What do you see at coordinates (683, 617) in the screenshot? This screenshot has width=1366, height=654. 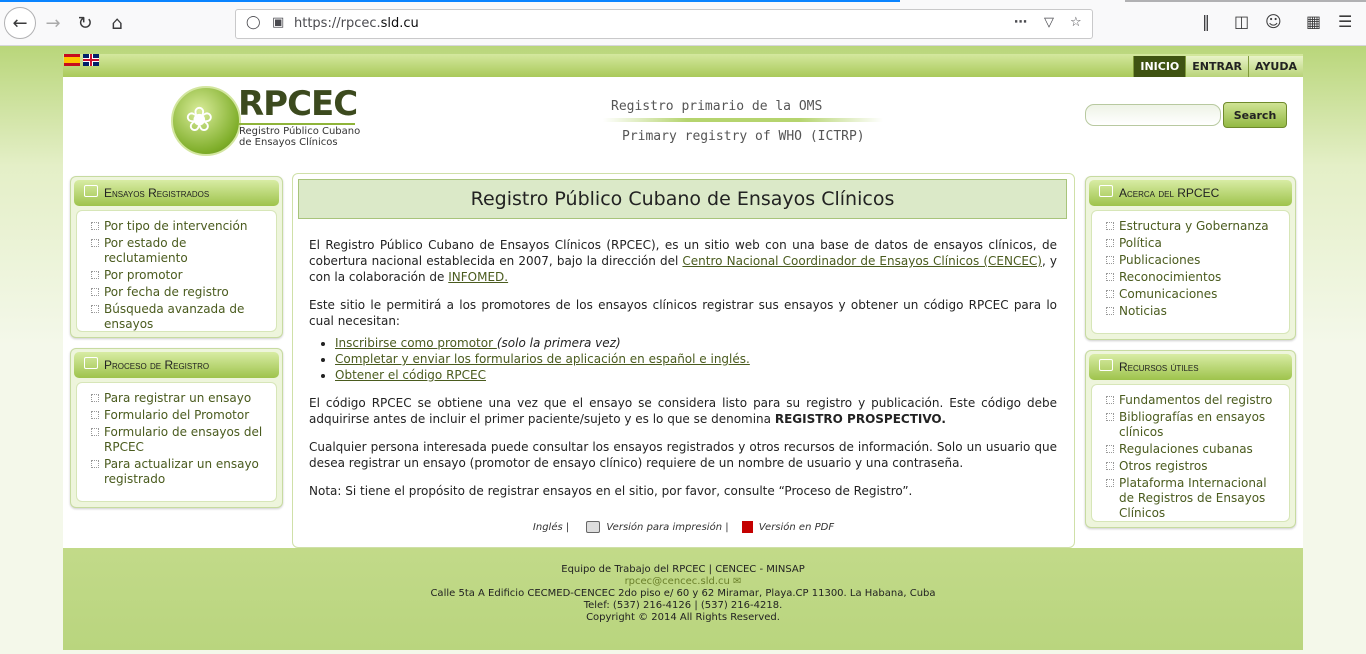 I see `footer-copyright: Copyright © 2014 All Rights Reserved.` at bounding box center [683, 617].